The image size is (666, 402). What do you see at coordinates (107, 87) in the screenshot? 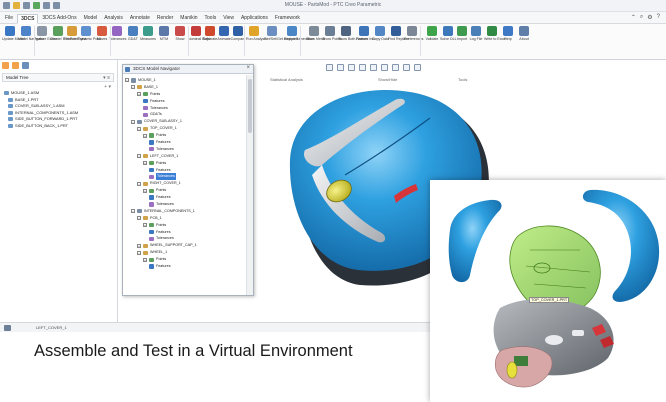
I see `tree-filter-icon: + ▾` at bounding box center [107, 87].